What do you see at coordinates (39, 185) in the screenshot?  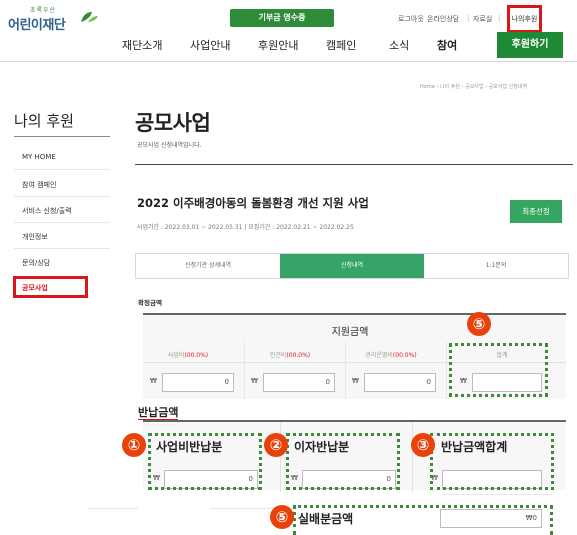 I see `sidebar-item-campaign: 참여 캠페인` at bounding box center [39, 185].